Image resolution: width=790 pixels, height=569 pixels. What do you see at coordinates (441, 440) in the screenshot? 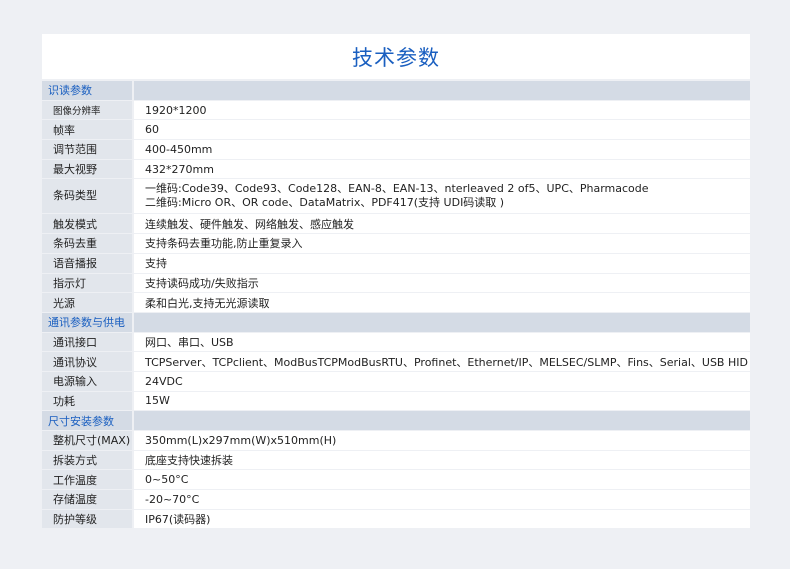
I see `spec-value: 350mm(L)x297mm(W)x510mm(H)` at bounding box center [441, 440].